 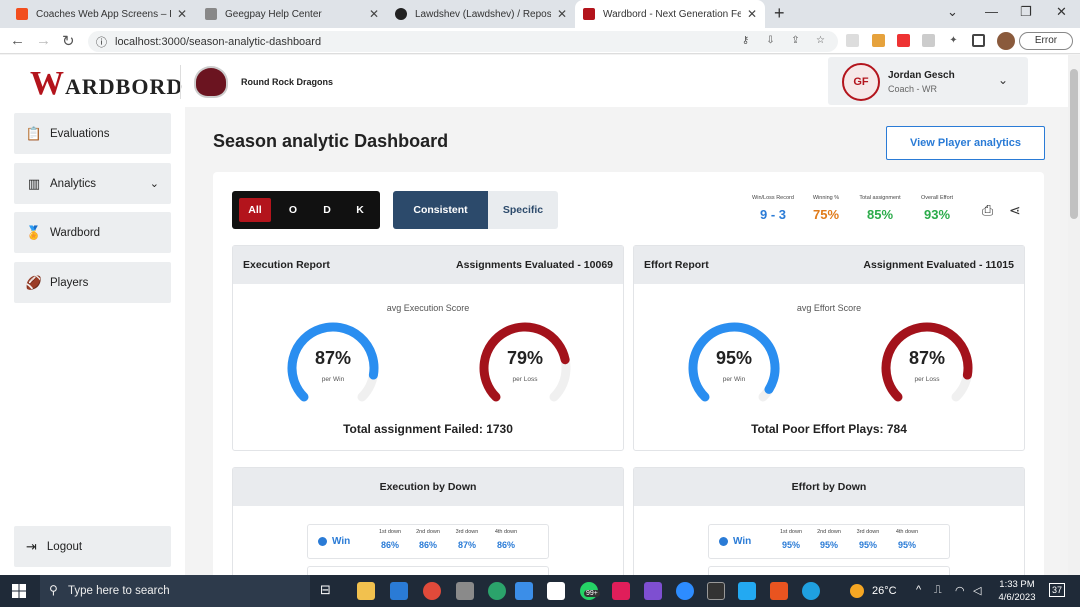 I want to click on filter-kicking: K, so click(x=360, y=210).